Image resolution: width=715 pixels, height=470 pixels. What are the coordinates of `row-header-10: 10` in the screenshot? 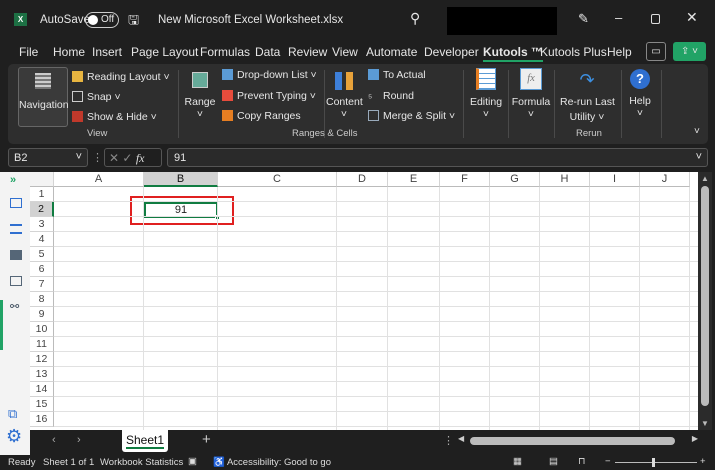 It's located at (42, 329).